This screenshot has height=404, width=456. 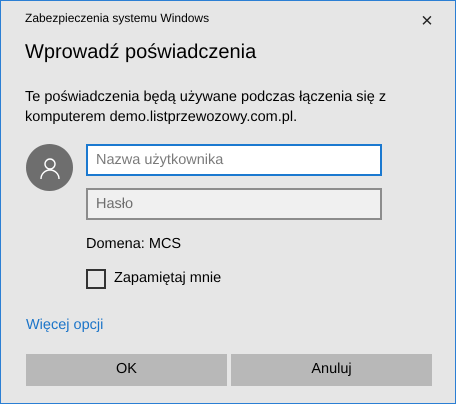 What do you see at coordinates (168, 278) in the screenshot?
I see `checkbox-label: Zapamiętaj mnie` at bounding box center [168, 278].